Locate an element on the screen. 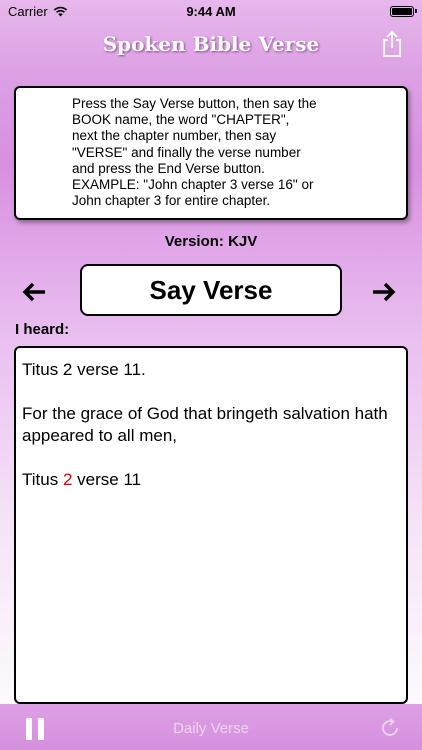  verse-reference: Titus 2 verse 11 is located at coordinates (211, 480).